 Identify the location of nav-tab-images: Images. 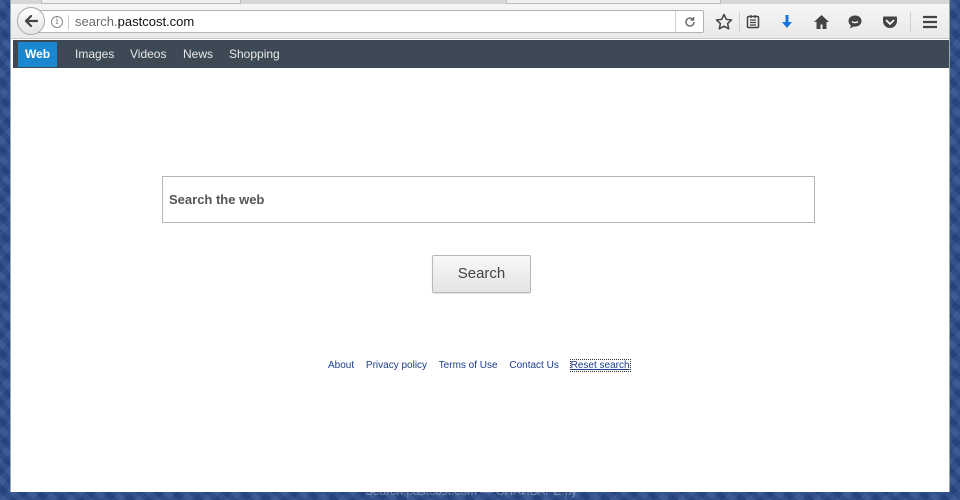
(94, 54).